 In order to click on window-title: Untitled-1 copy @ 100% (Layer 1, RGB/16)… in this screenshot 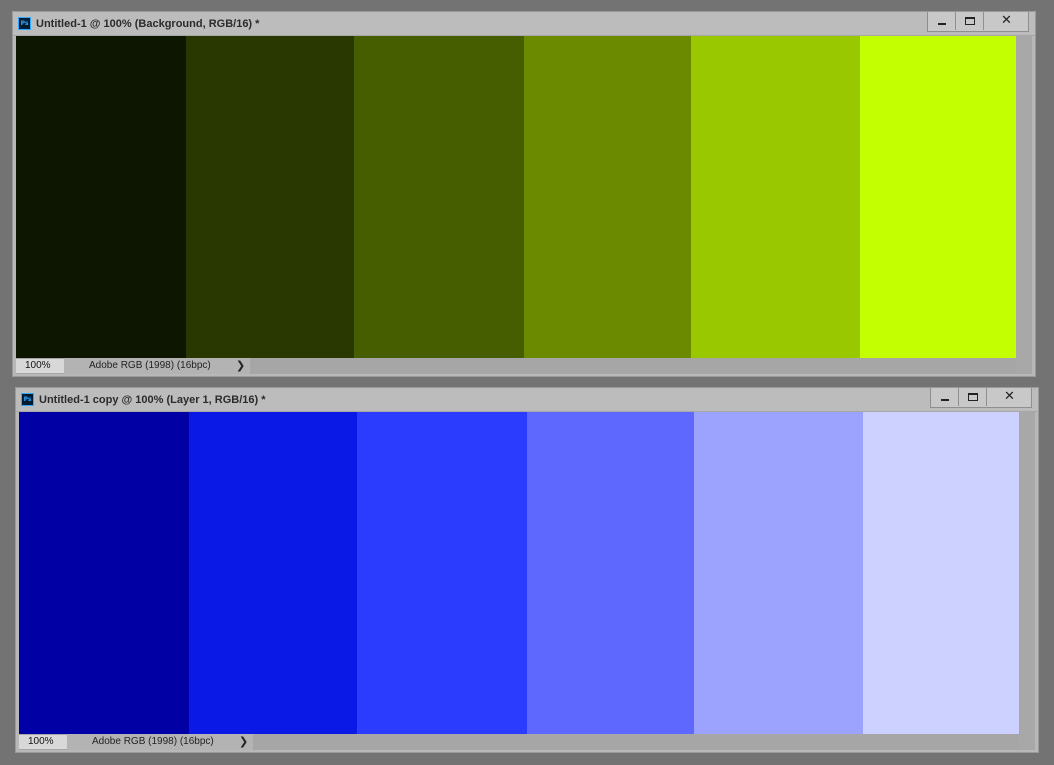, I will do `click(152, 400)`.